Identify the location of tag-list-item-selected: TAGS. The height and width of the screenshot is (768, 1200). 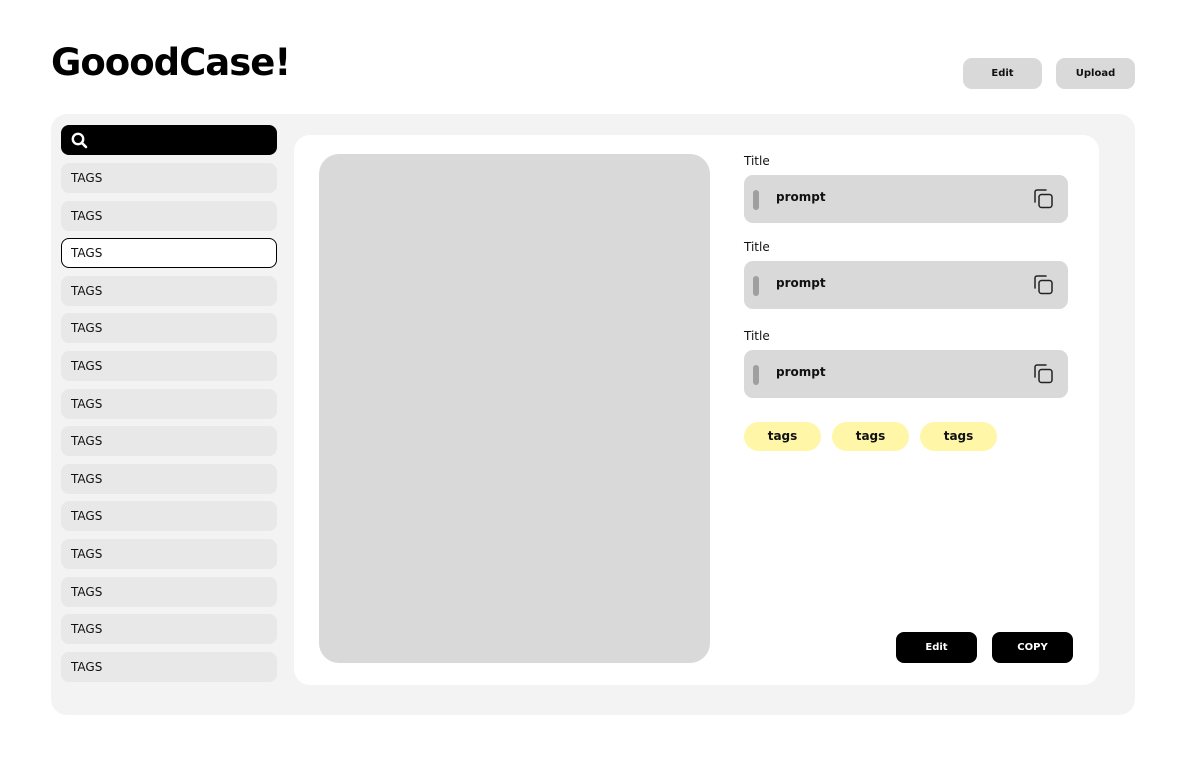
(169, 253).